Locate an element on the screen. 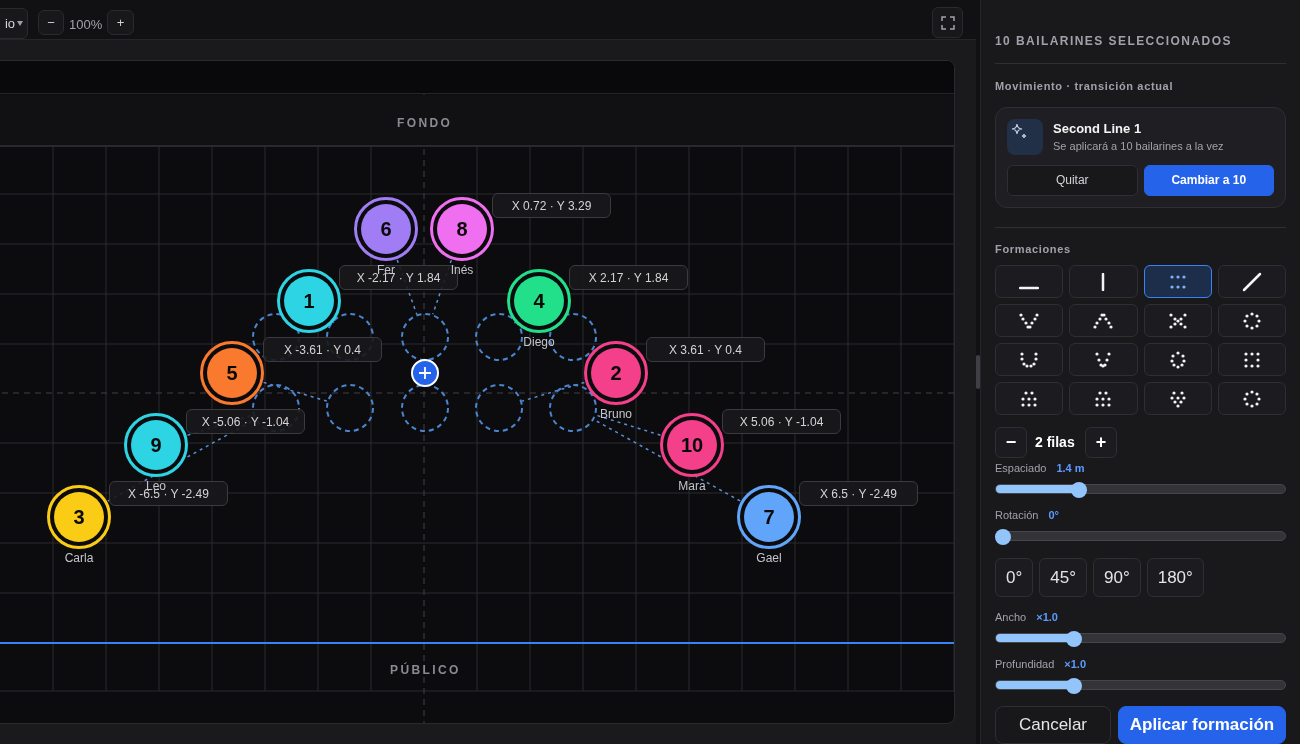  increase-button: + is located at coordinates (1101, 442).